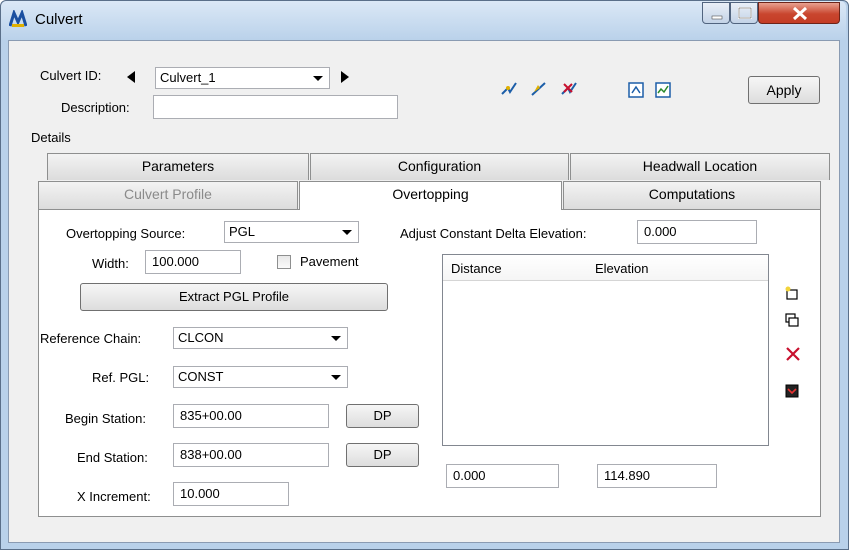 Image resolution: width=849 pixels, height=550 pixels. I want to click on delete-row-icon, so click(793, 355).